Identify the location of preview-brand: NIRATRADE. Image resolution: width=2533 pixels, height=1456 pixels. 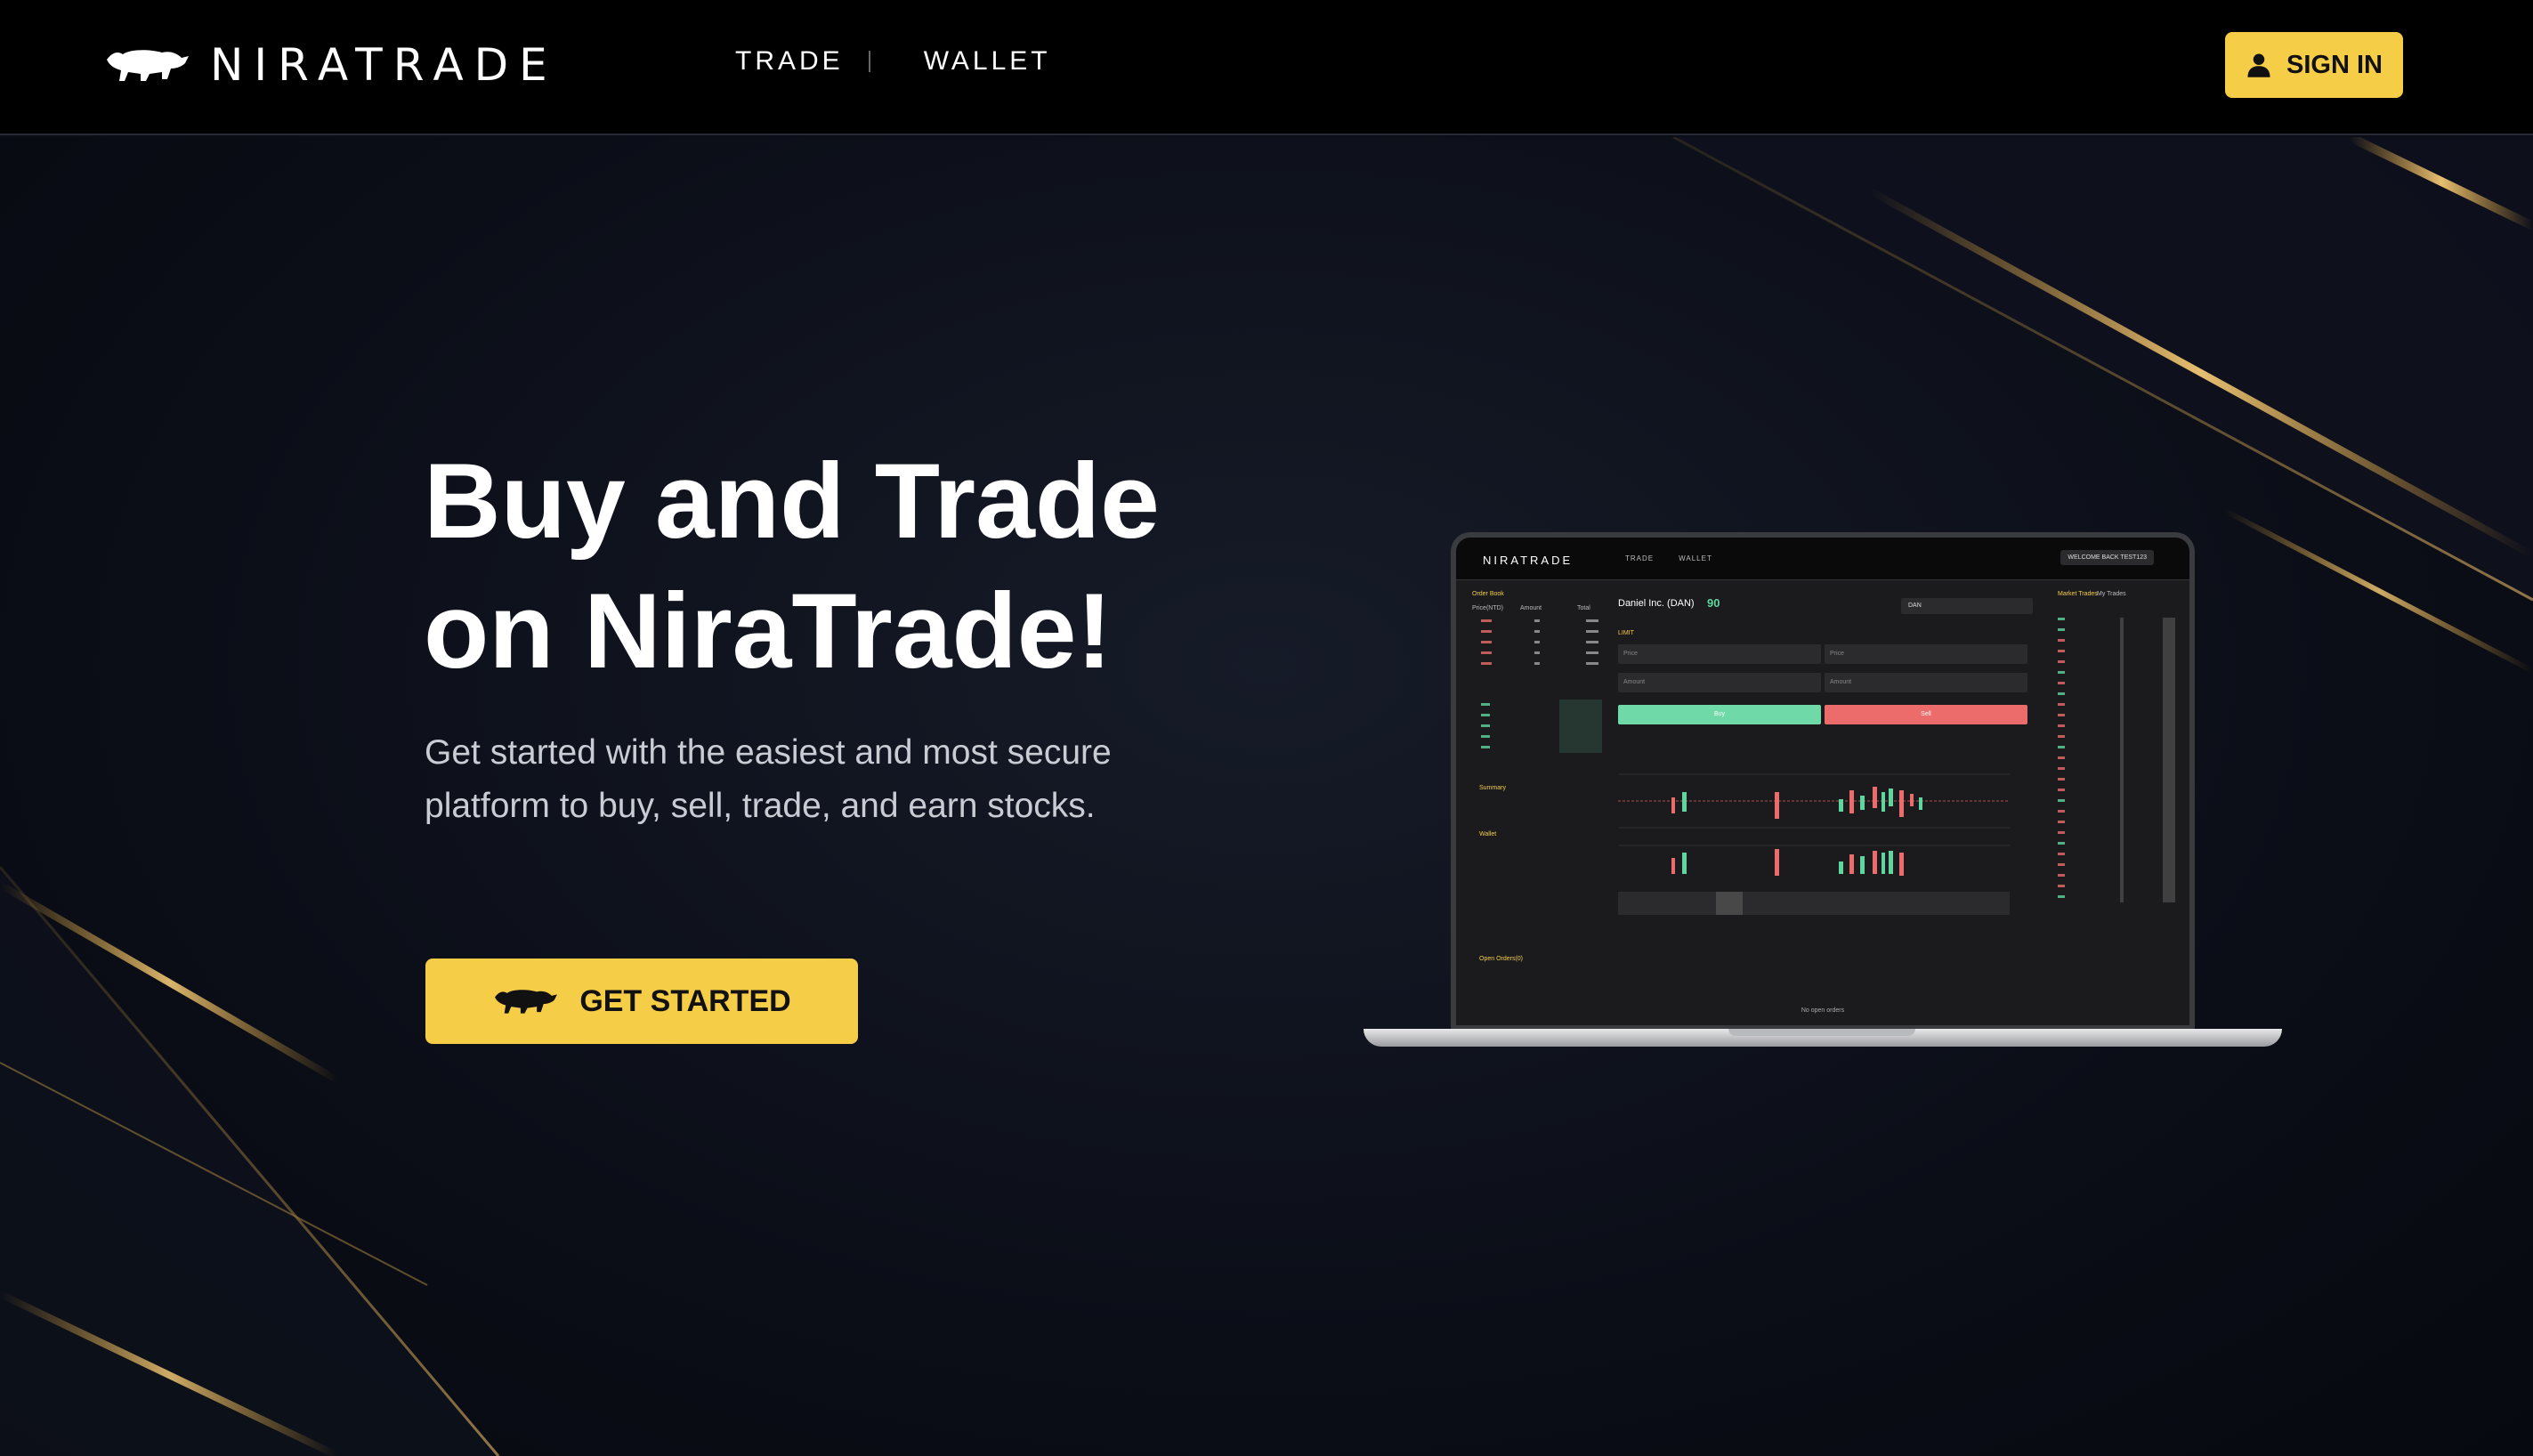
(1528, 560).